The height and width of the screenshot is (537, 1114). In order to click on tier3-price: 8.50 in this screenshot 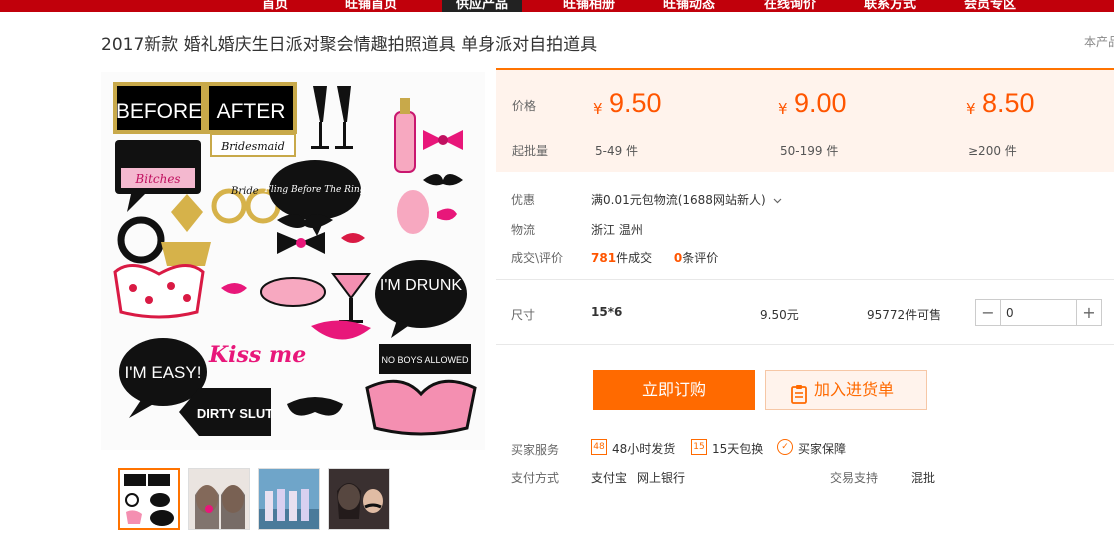, I will do `click(1008, 103)`.